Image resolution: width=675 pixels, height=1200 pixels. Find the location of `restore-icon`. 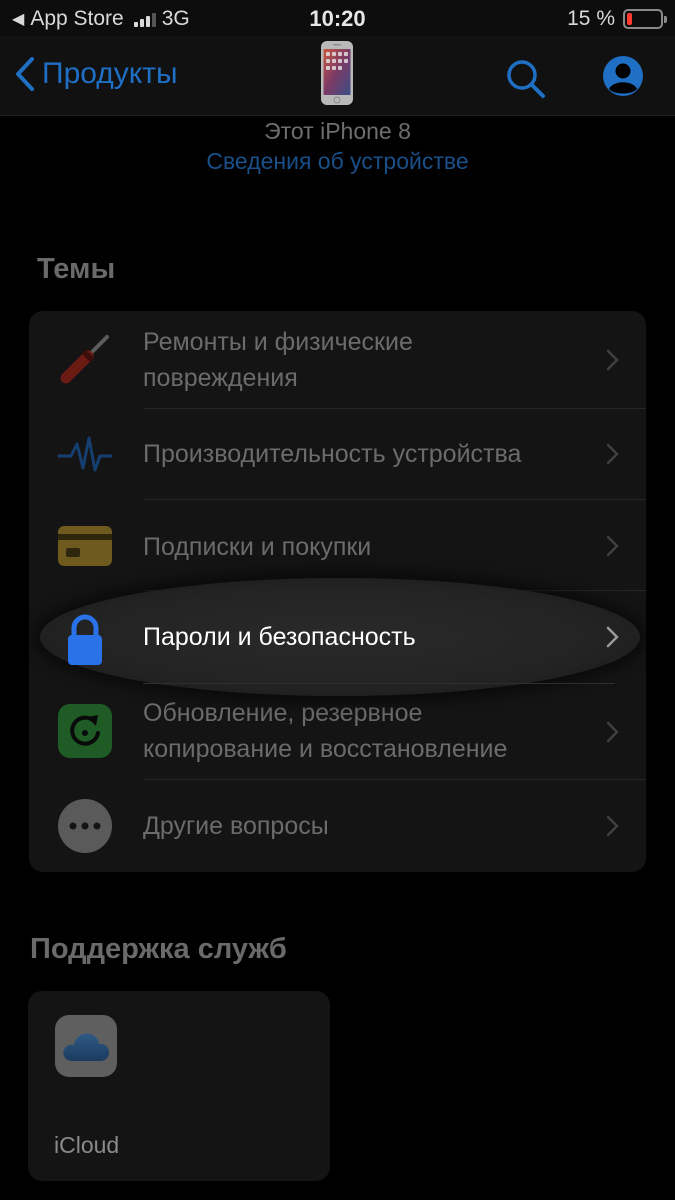

restore-icon is located at coordinates (85, 731).